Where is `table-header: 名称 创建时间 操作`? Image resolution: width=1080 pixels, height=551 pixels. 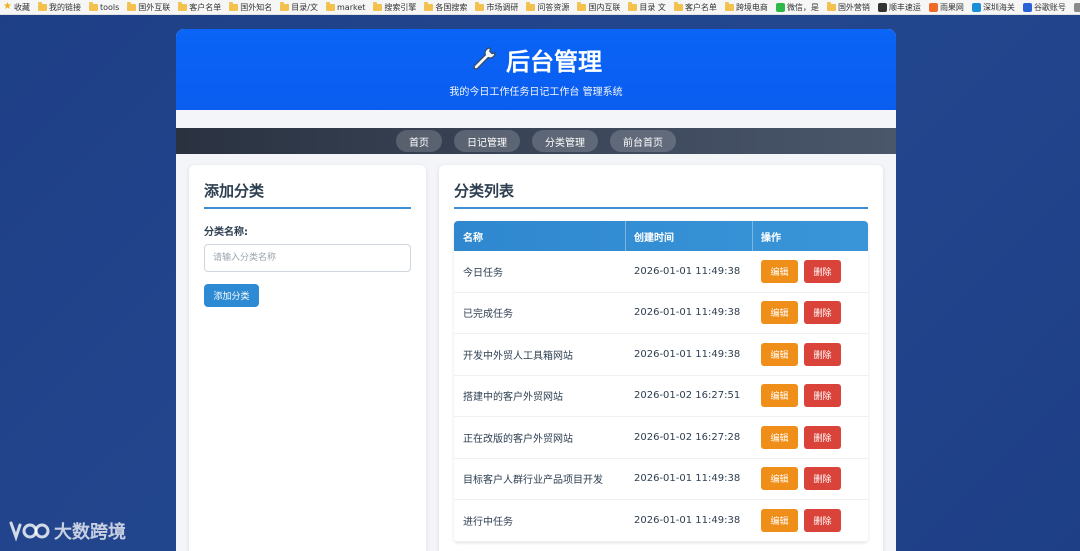
table-header: 名称 创建时间 操作 is located at coordinates (661, 236).